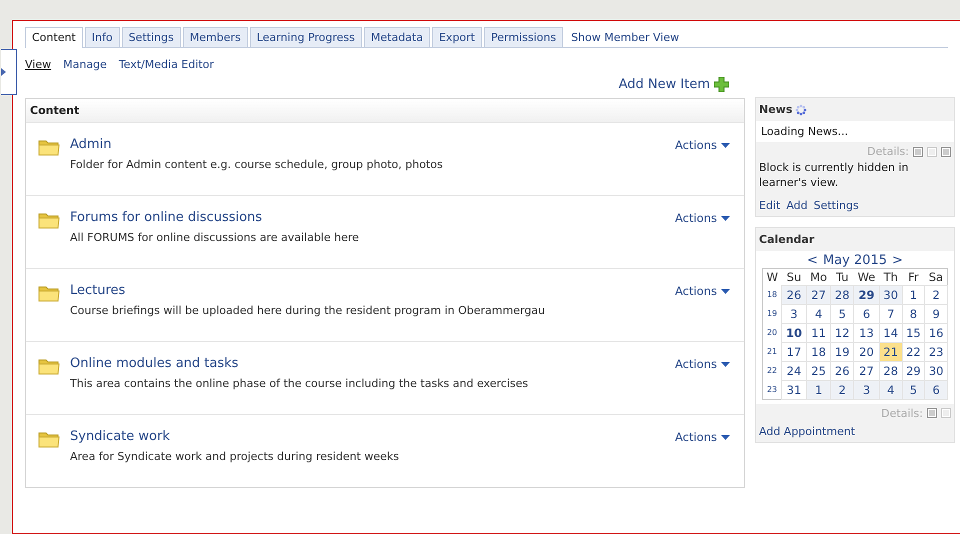 This screenshot has height=534, width=960. I want to click on calendar-day: 8, so click(913, 314).